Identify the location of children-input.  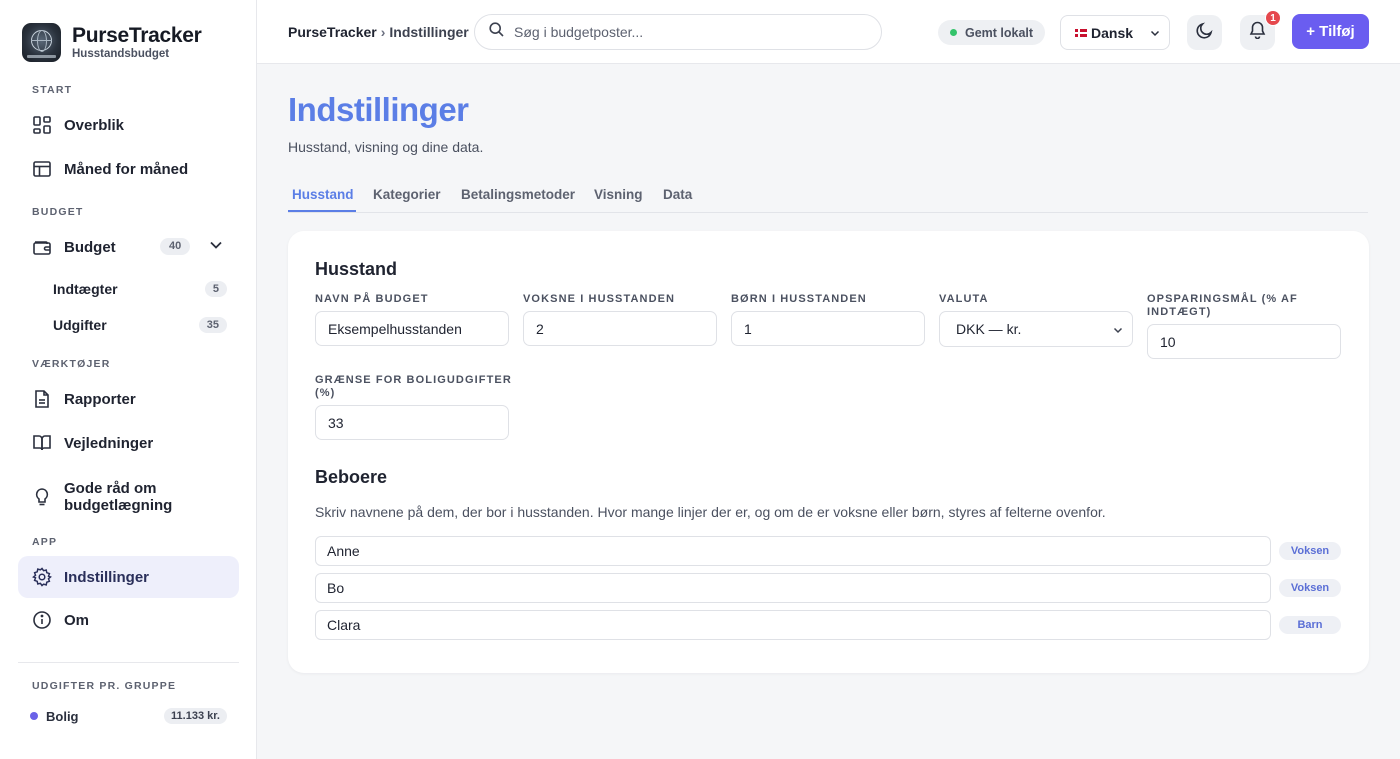
(828, 328).